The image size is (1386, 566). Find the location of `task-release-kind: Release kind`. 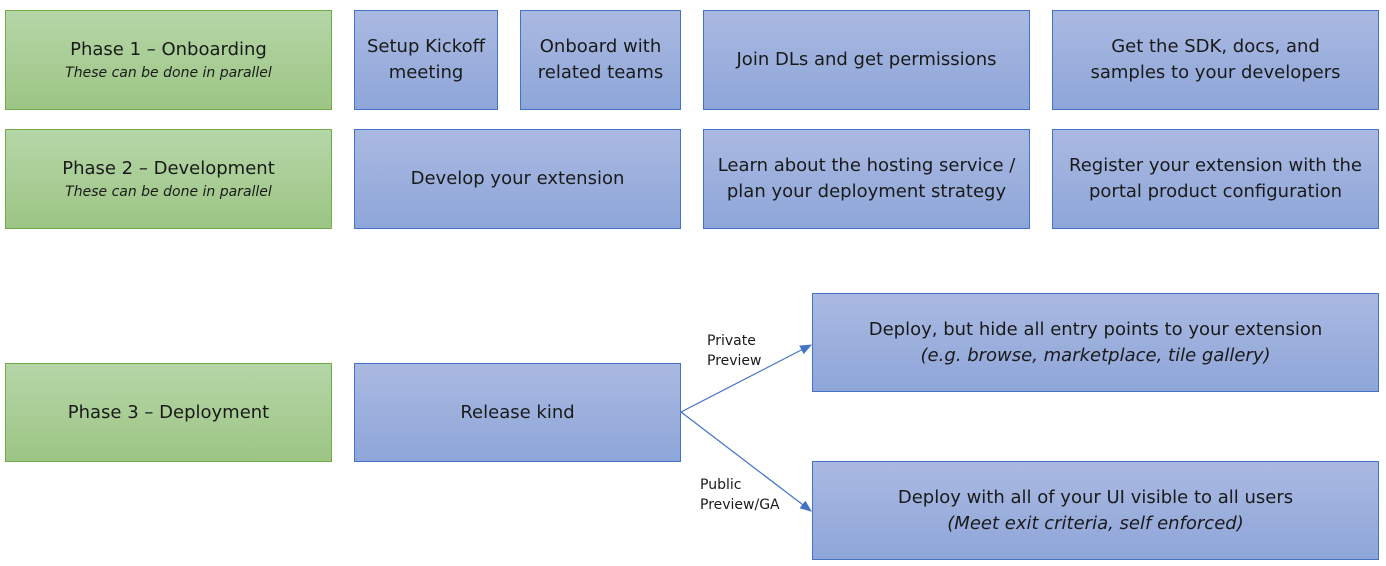

task-release-kind: Release kind is located at coordinates (517, 412).